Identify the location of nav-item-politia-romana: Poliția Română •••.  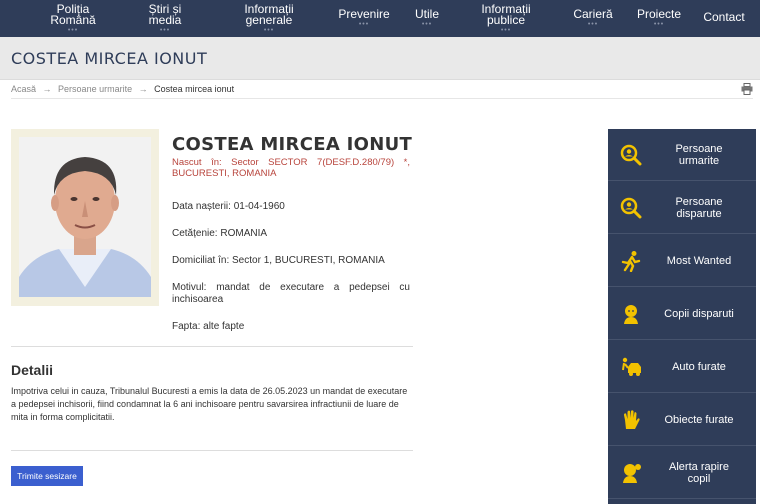
(73, 18).